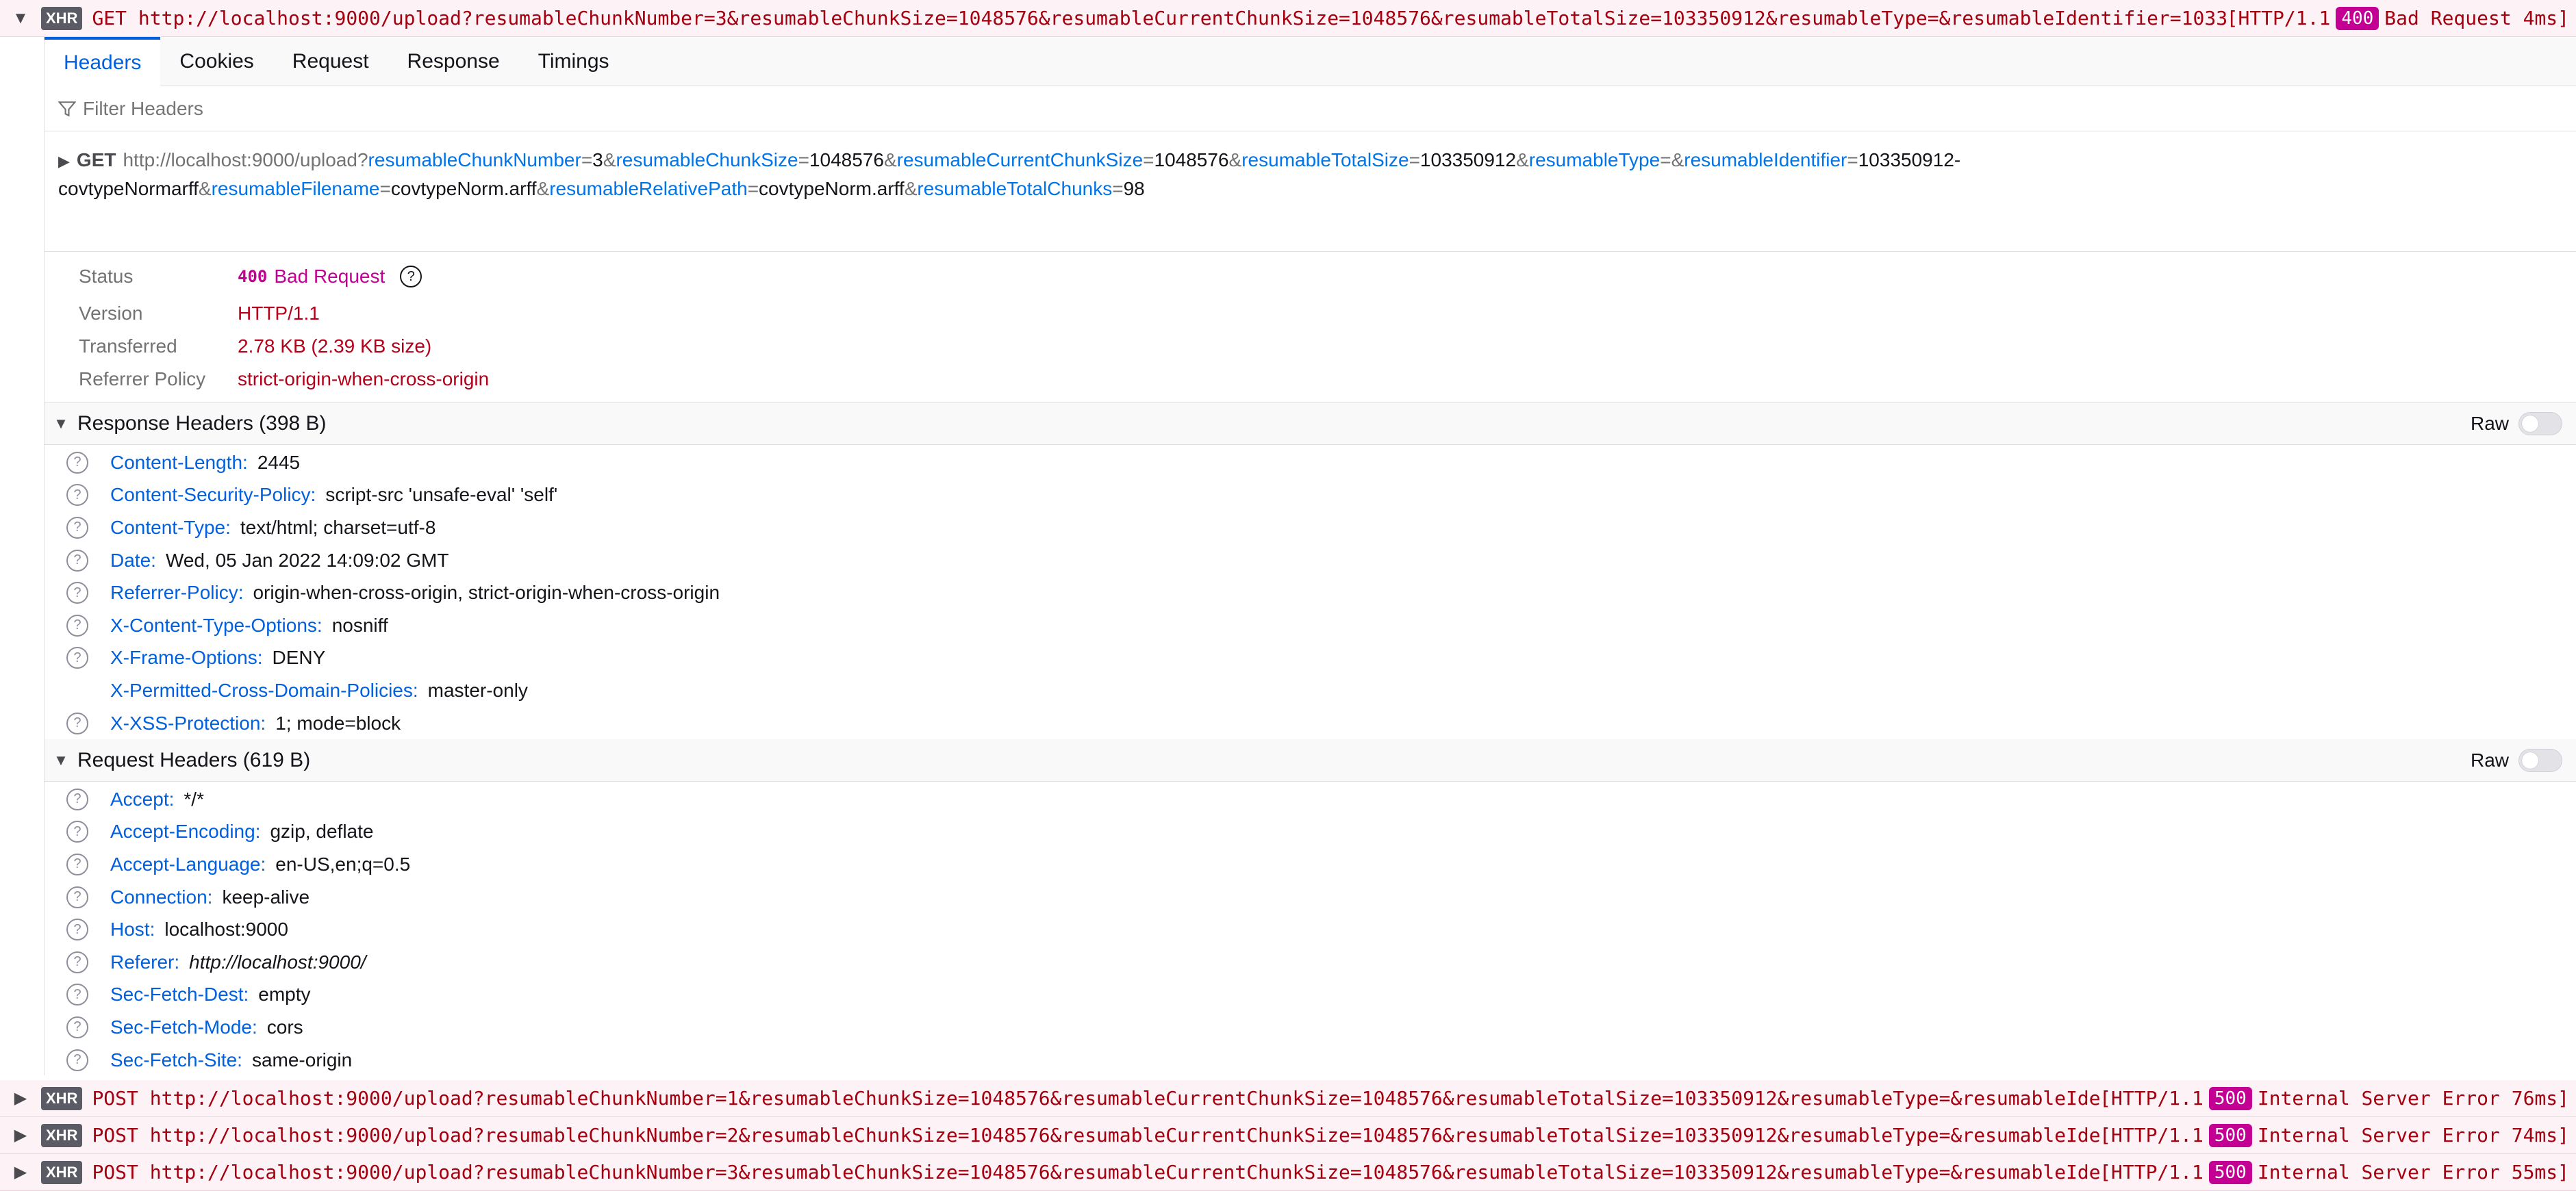 The height and width of the screenshot is (1191, 2576). What do you see at coordinates (1015, 188) in the screenshot?
I see `url-param-key: resumableTotalChunks` at bounding box center [1015, 188].